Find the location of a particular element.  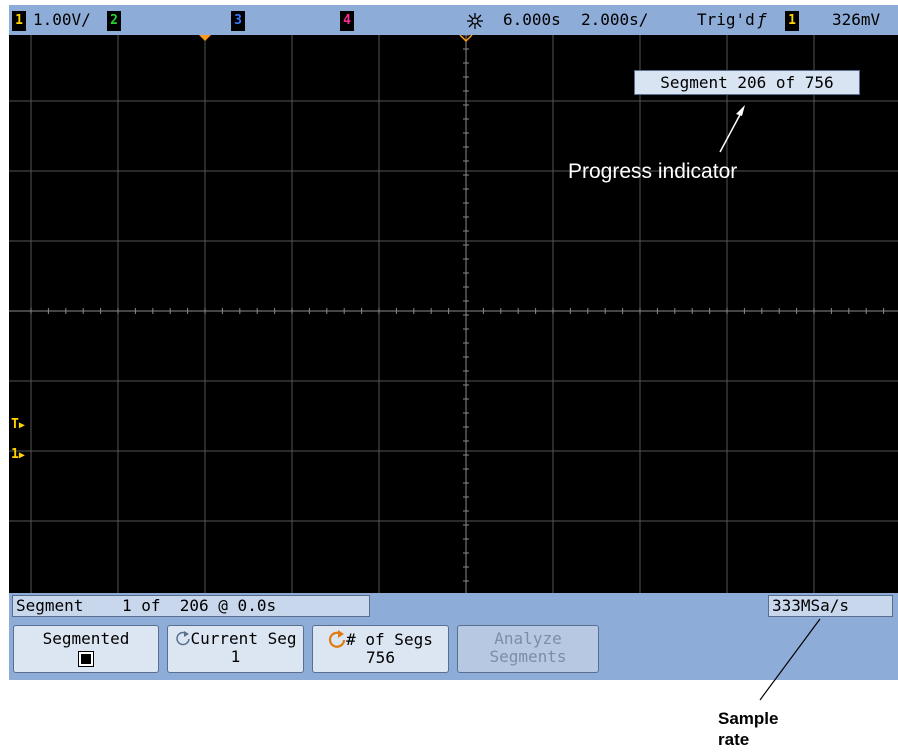

sample-rate-annotation-line1: Sample is located at coordinates (748, 718).